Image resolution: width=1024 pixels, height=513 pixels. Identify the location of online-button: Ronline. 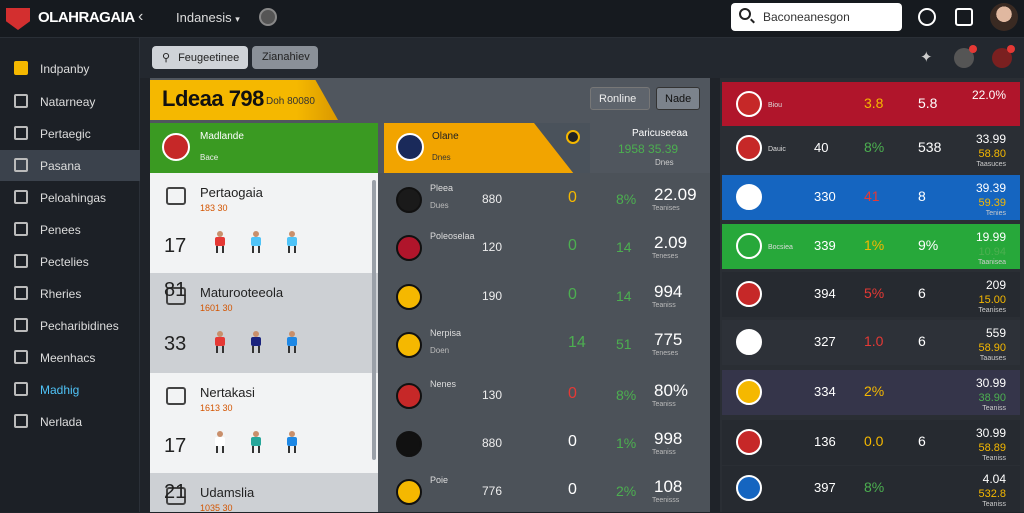
(620, 98).